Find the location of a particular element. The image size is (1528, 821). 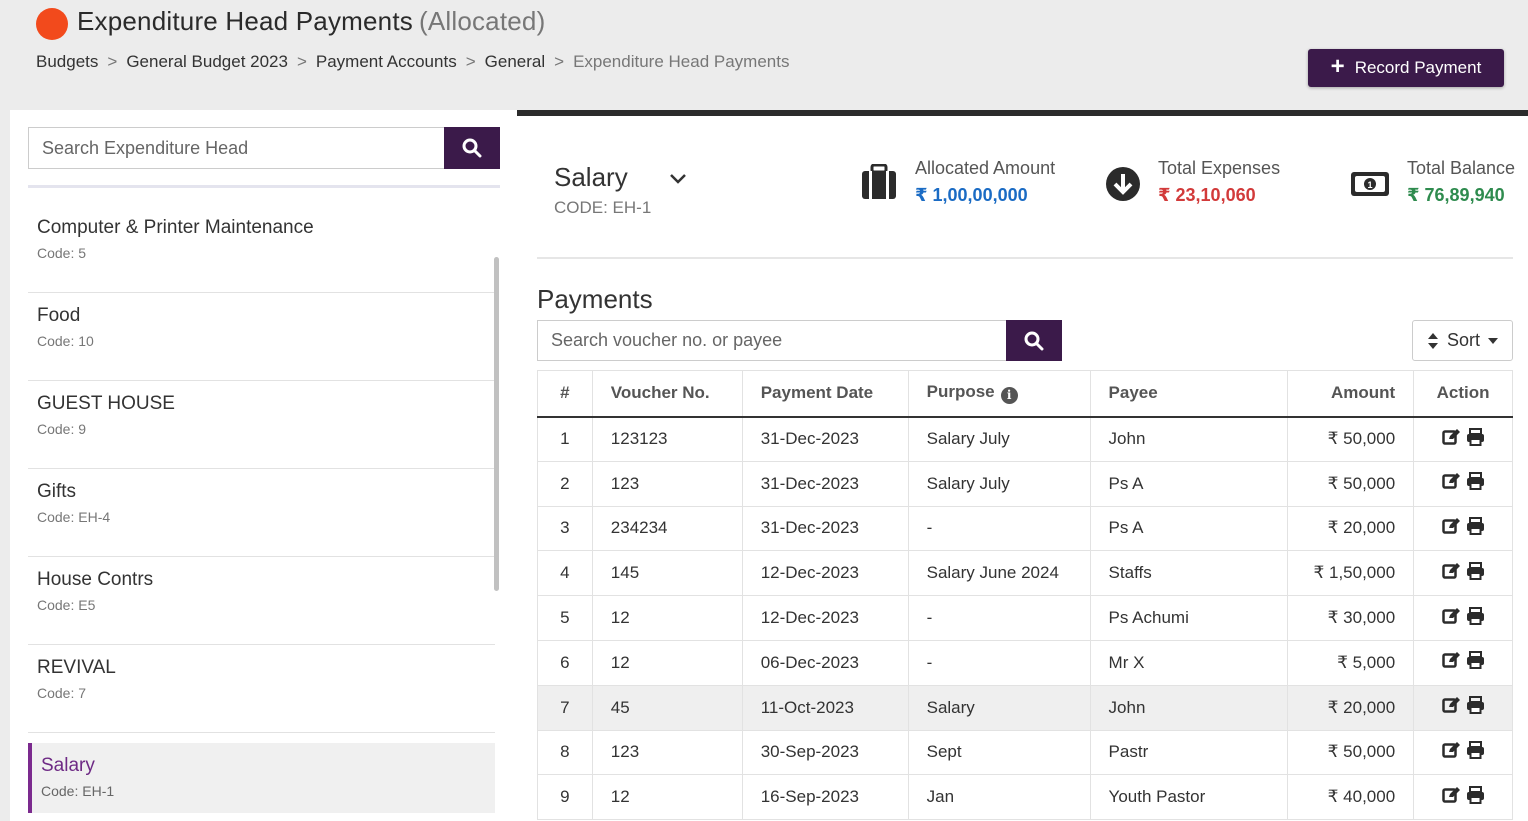

list-item: Food Code: 10 is located at coordinates (261, 337).